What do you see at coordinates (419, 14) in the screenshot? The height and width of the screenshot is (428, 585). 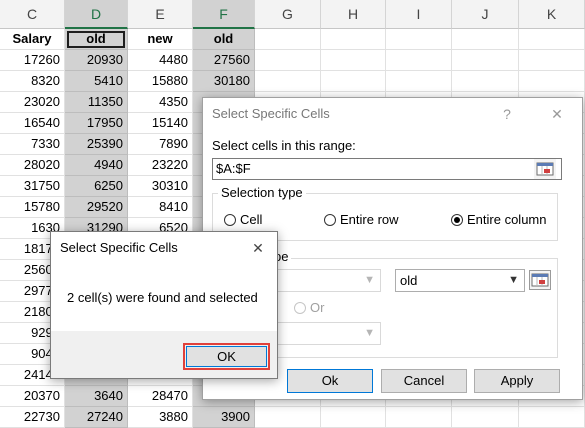 I see `column-header-i: I` at bounding box center [419, 14].